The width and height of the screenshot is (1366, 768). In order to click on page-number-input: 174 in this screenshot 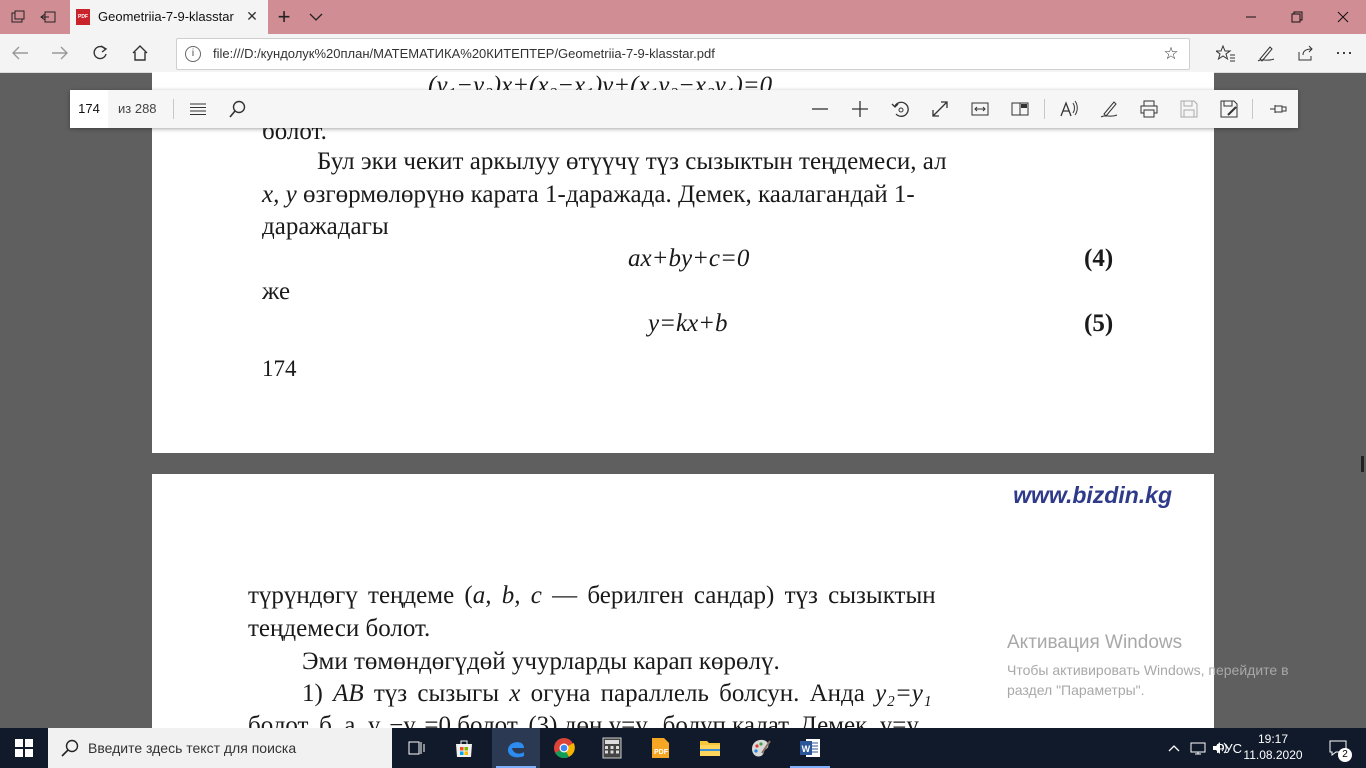, I will do `click(89, 109)`.